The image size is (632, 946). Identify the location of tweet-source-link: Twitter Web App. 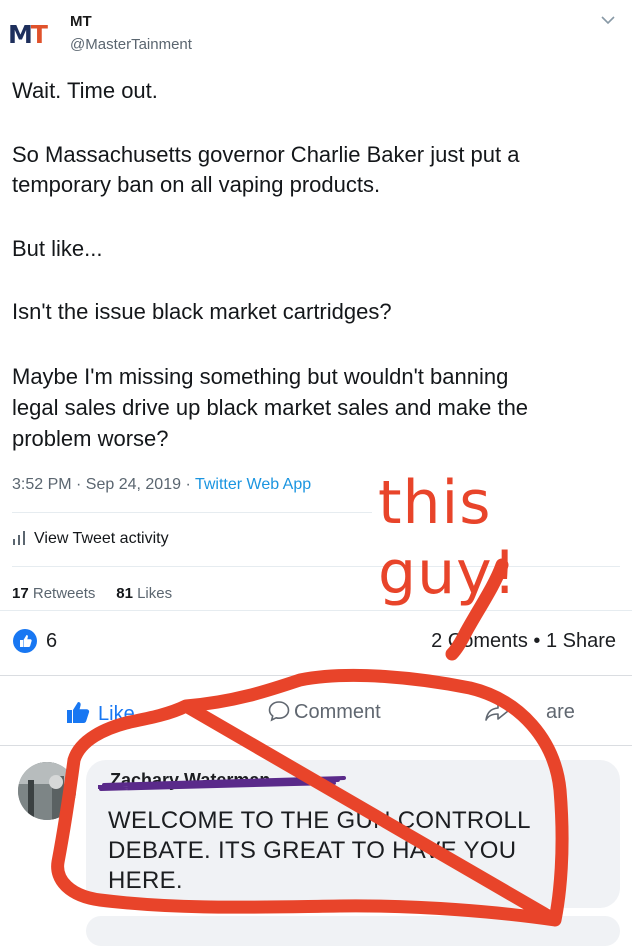
(253, 484).